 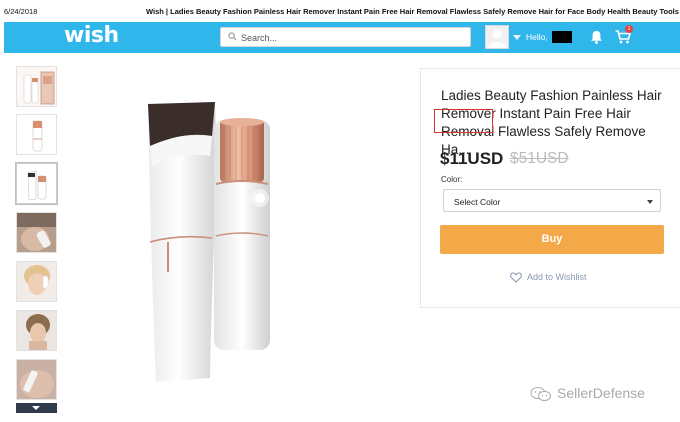 I want to click on search-icon, so click(x=232, y=36).